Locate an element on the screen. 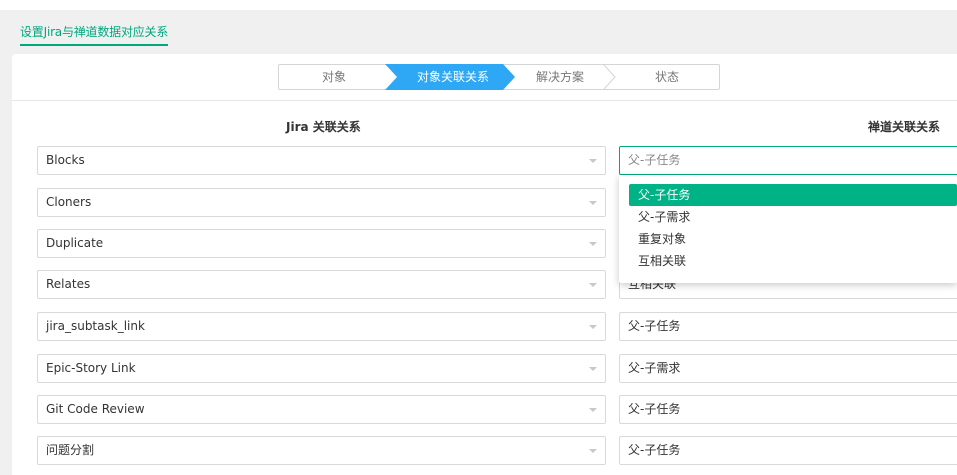 The width and height of the screenshot is (957, 475). step-status: 状态 is located at coordinates (667, 77).